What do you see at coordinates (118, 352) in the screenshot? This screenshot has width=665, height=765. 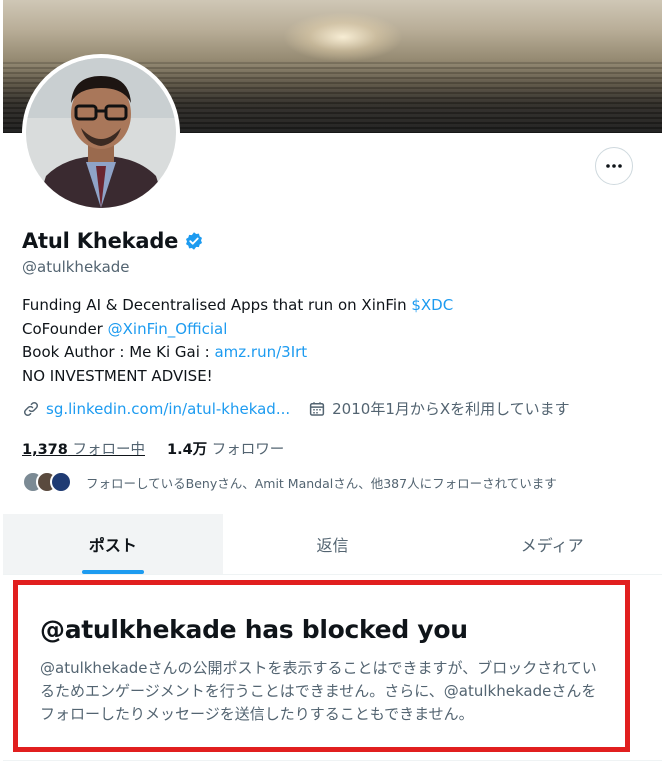 I see `bio-text: Book Author : Me Ki Gai :` at bounding box center [118, 352].